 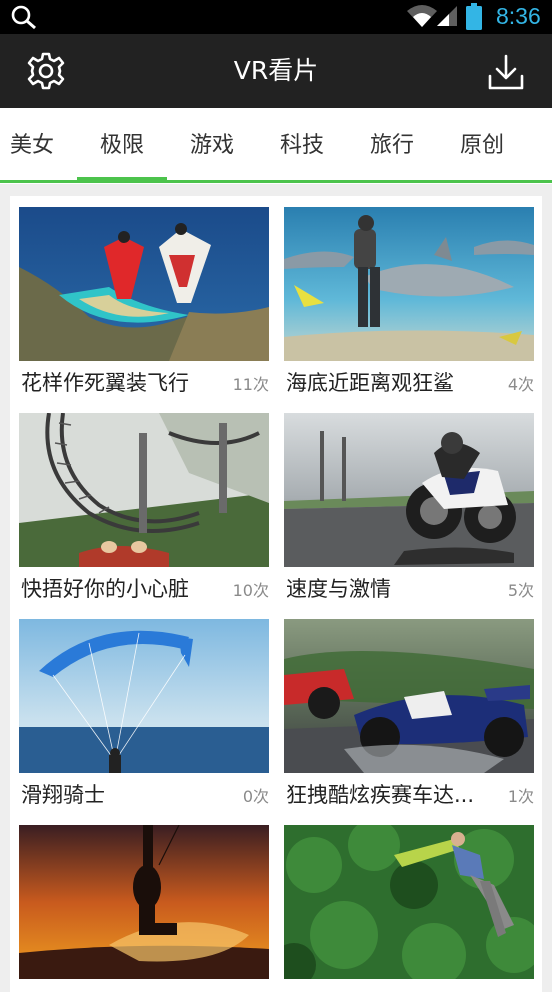 I want to click on tab-label: 游戏, so click(x=211, y=145).